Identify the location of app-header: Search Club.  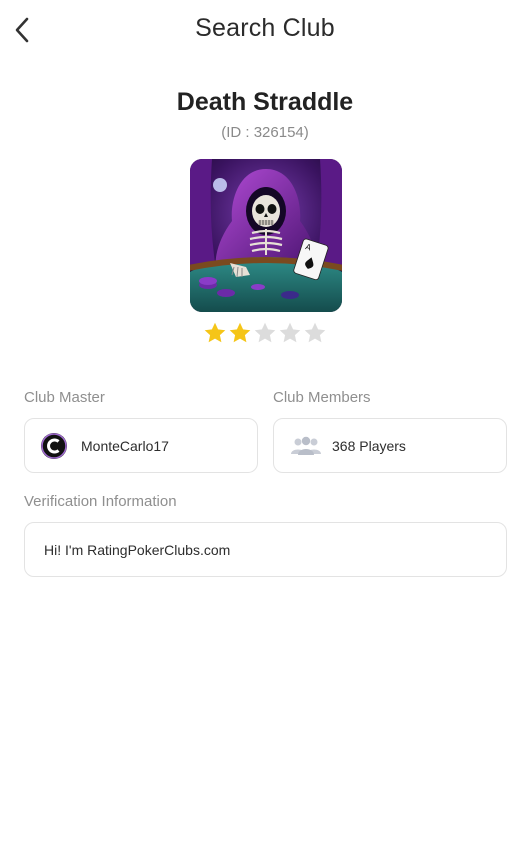
(265, 30).